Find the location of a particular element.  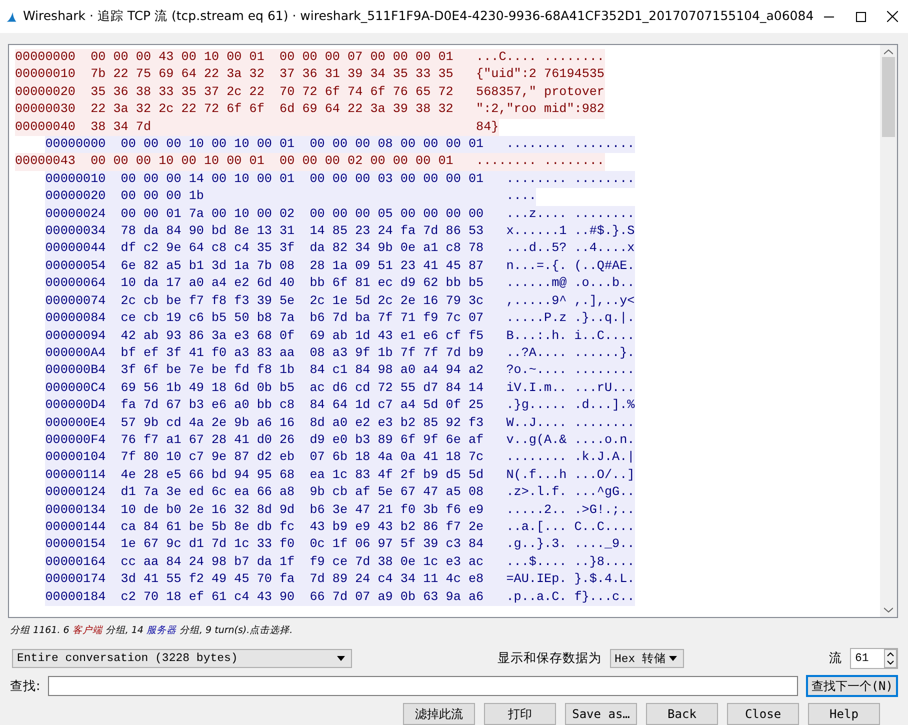

close-icon is located at coordinates (892, 16).